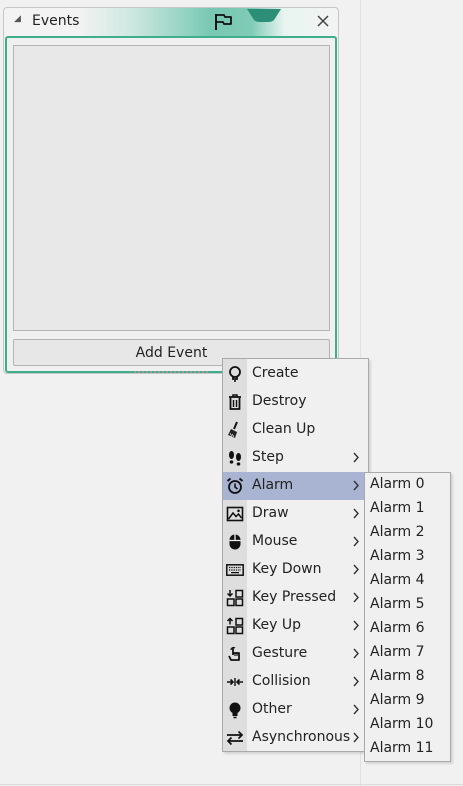 The image size is (463, 786). I want to click on menu-item-gesture: Gesture, so click(295, 654).